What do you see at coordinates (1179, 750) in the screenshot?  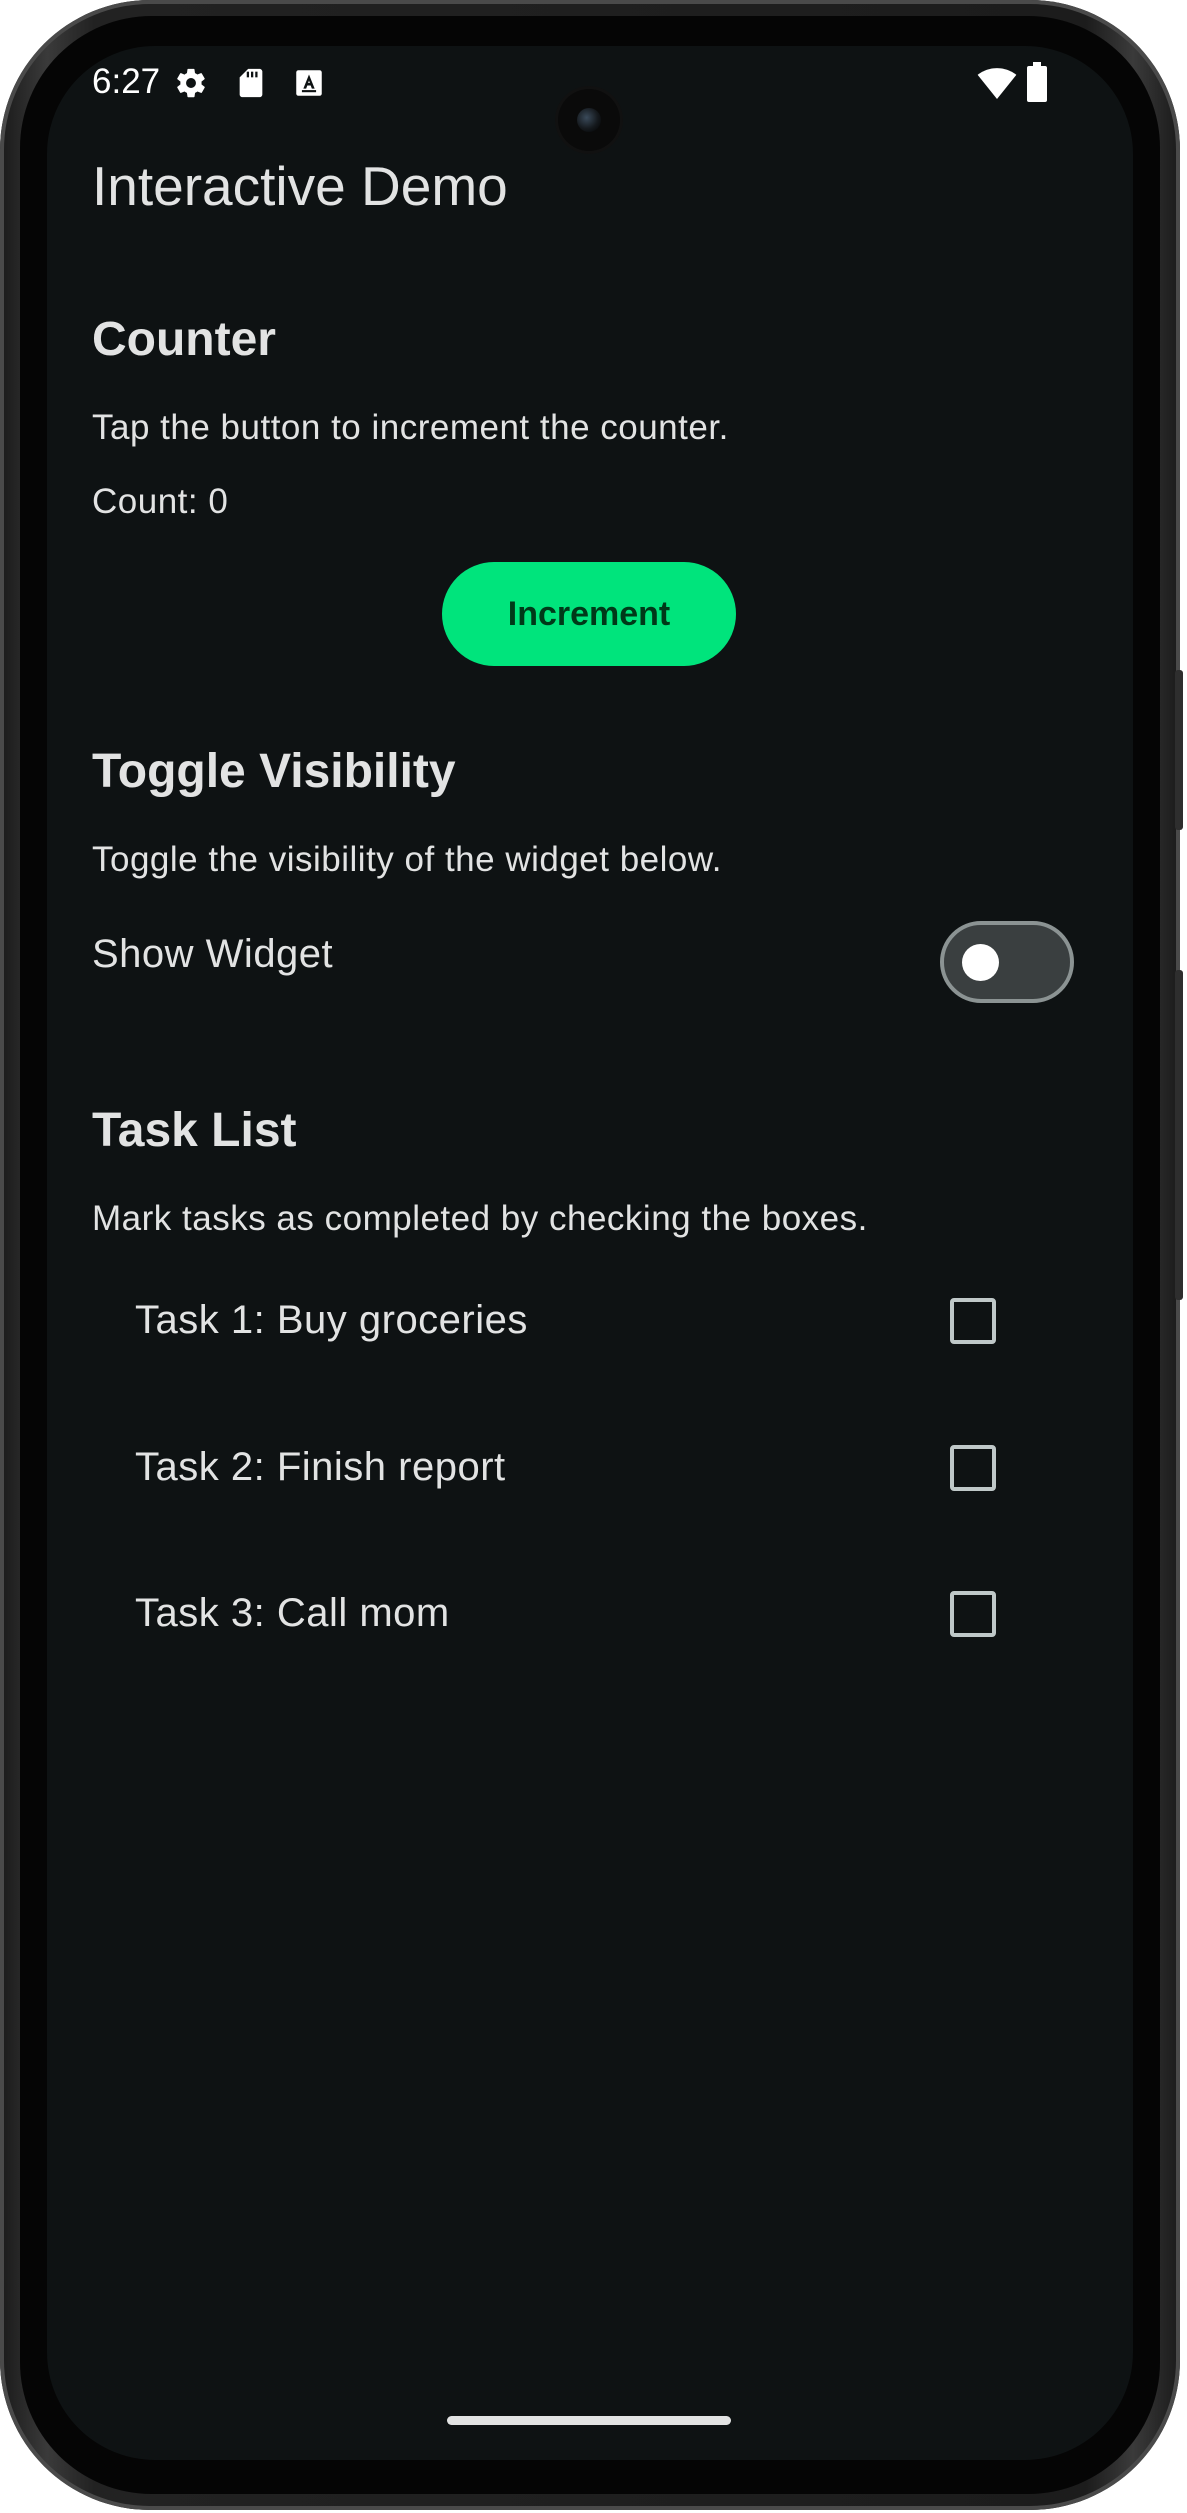 I see `power-button` at bounding box center [1179, 750].